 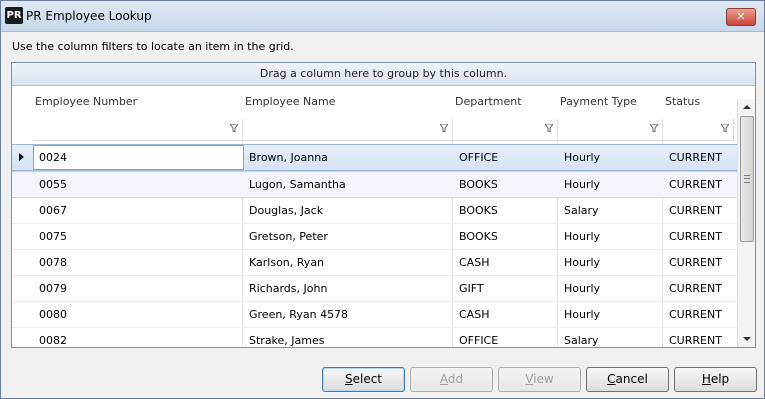 What do you see at coordinates (610, 130) in the screenshot?
I see `filter-cell-payment-type` at bounding box center [610, 130].